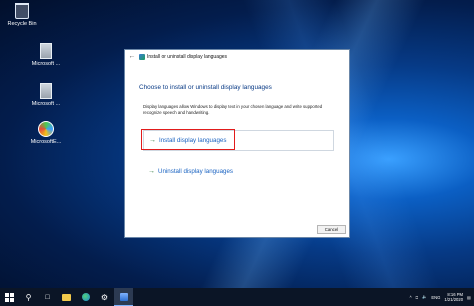 The width and height of the screenshot is (474, 306). I want to click on back-arrow-icon: ←, so click(132, 56).